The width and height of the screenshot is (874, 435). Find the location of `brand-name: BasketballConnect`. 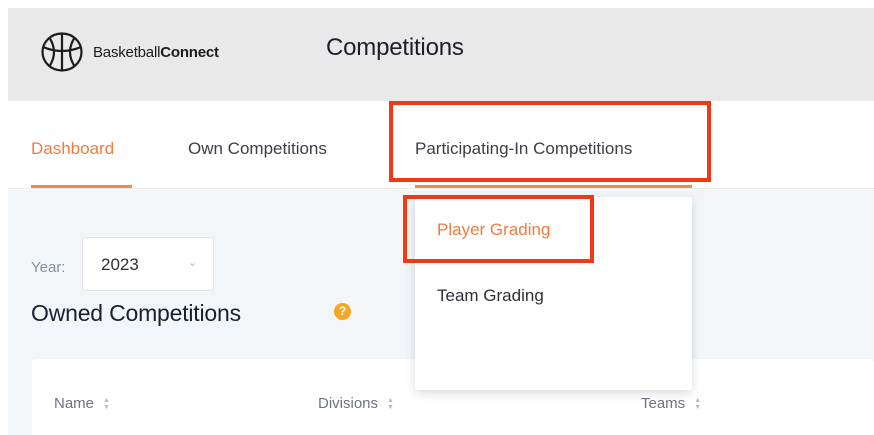

brand-name: BasketballConnect is located at coordinates (156, 52).